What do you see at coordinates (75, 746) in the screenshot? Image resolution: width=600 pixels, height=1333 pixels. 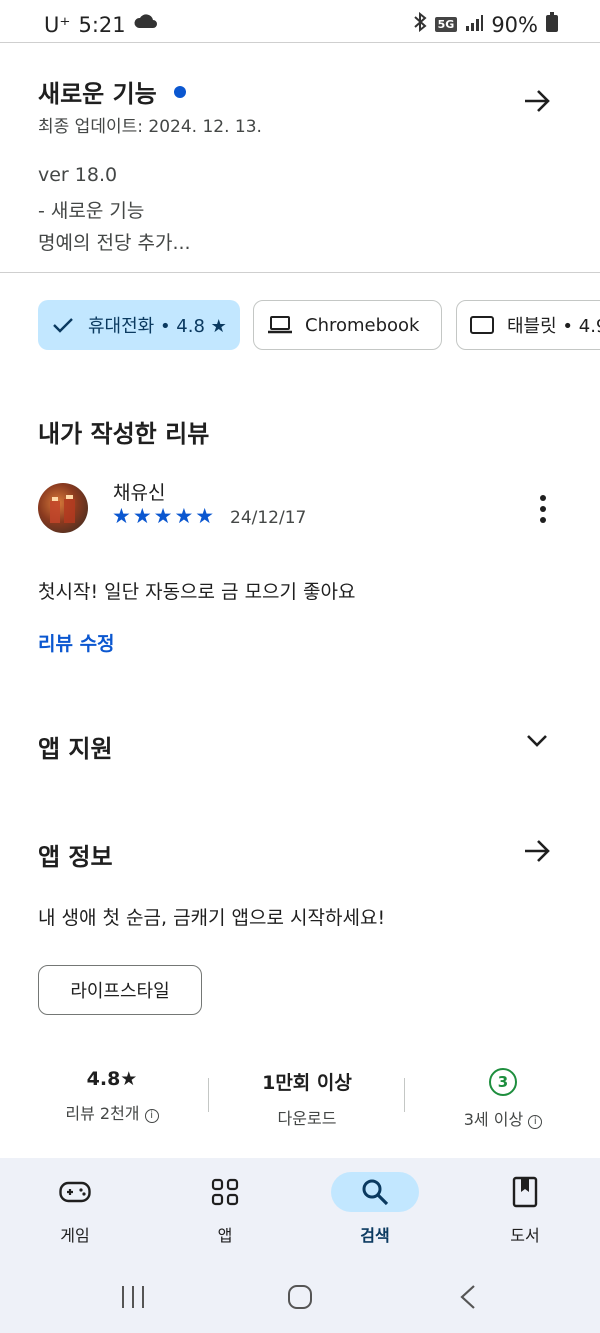 I see `app-support-title: 앱 지원` at bounding box center [75, 746].